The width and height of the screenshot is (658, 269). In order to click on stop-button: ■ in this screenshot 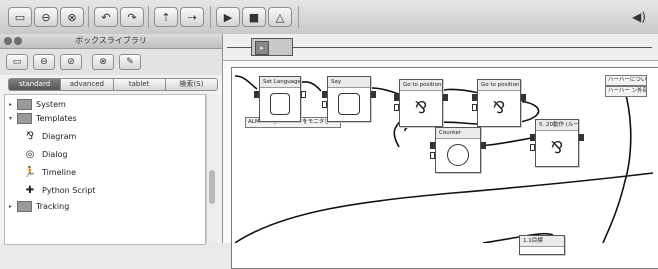, I will do `click(254, 17)`.